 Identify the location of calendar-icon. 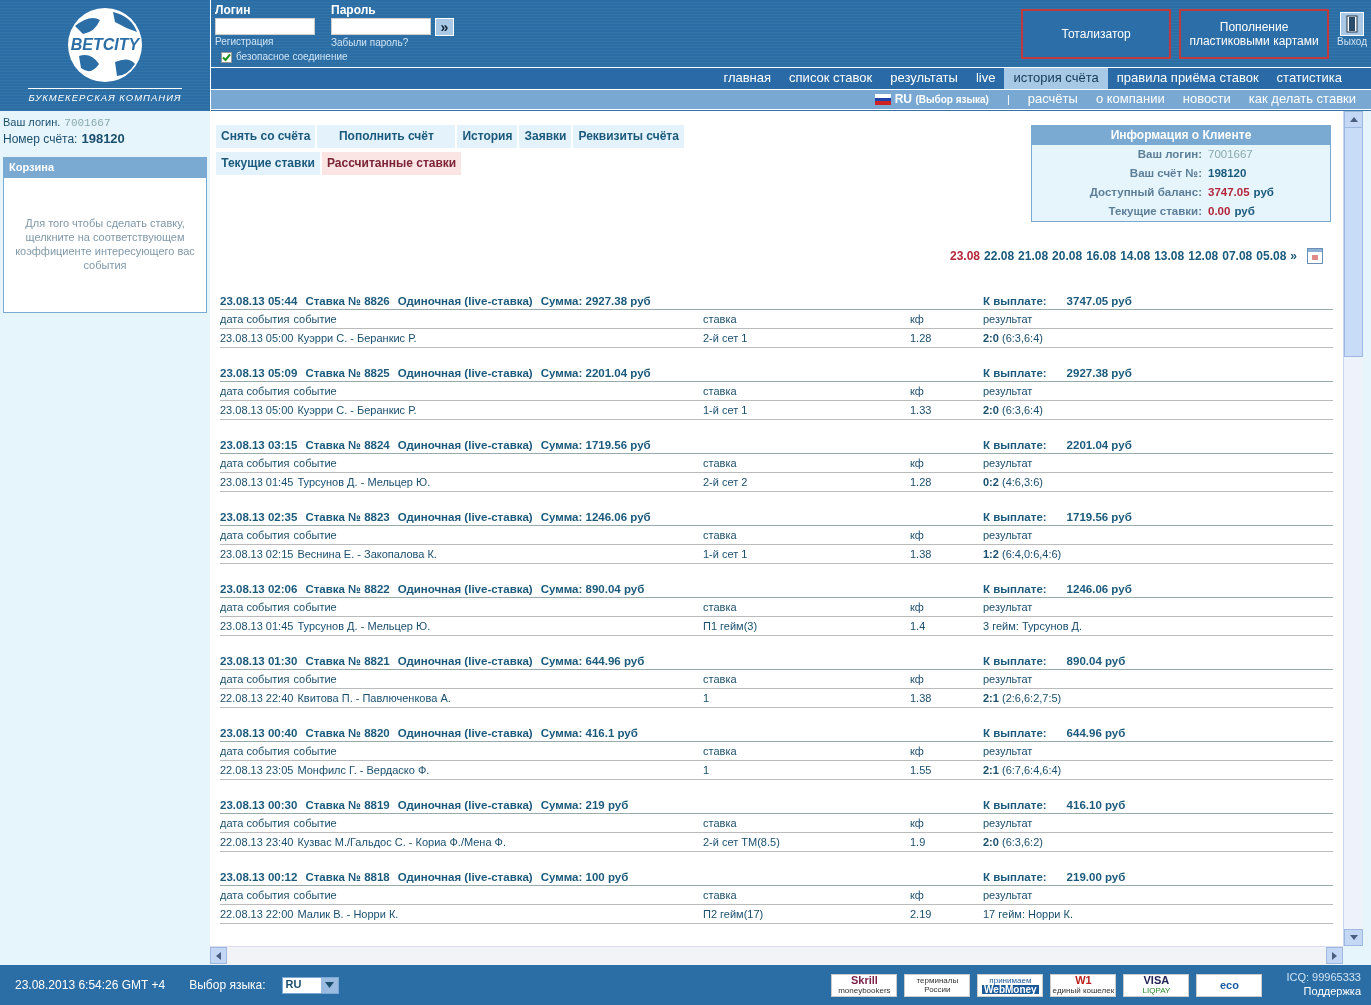
(1315, 256).